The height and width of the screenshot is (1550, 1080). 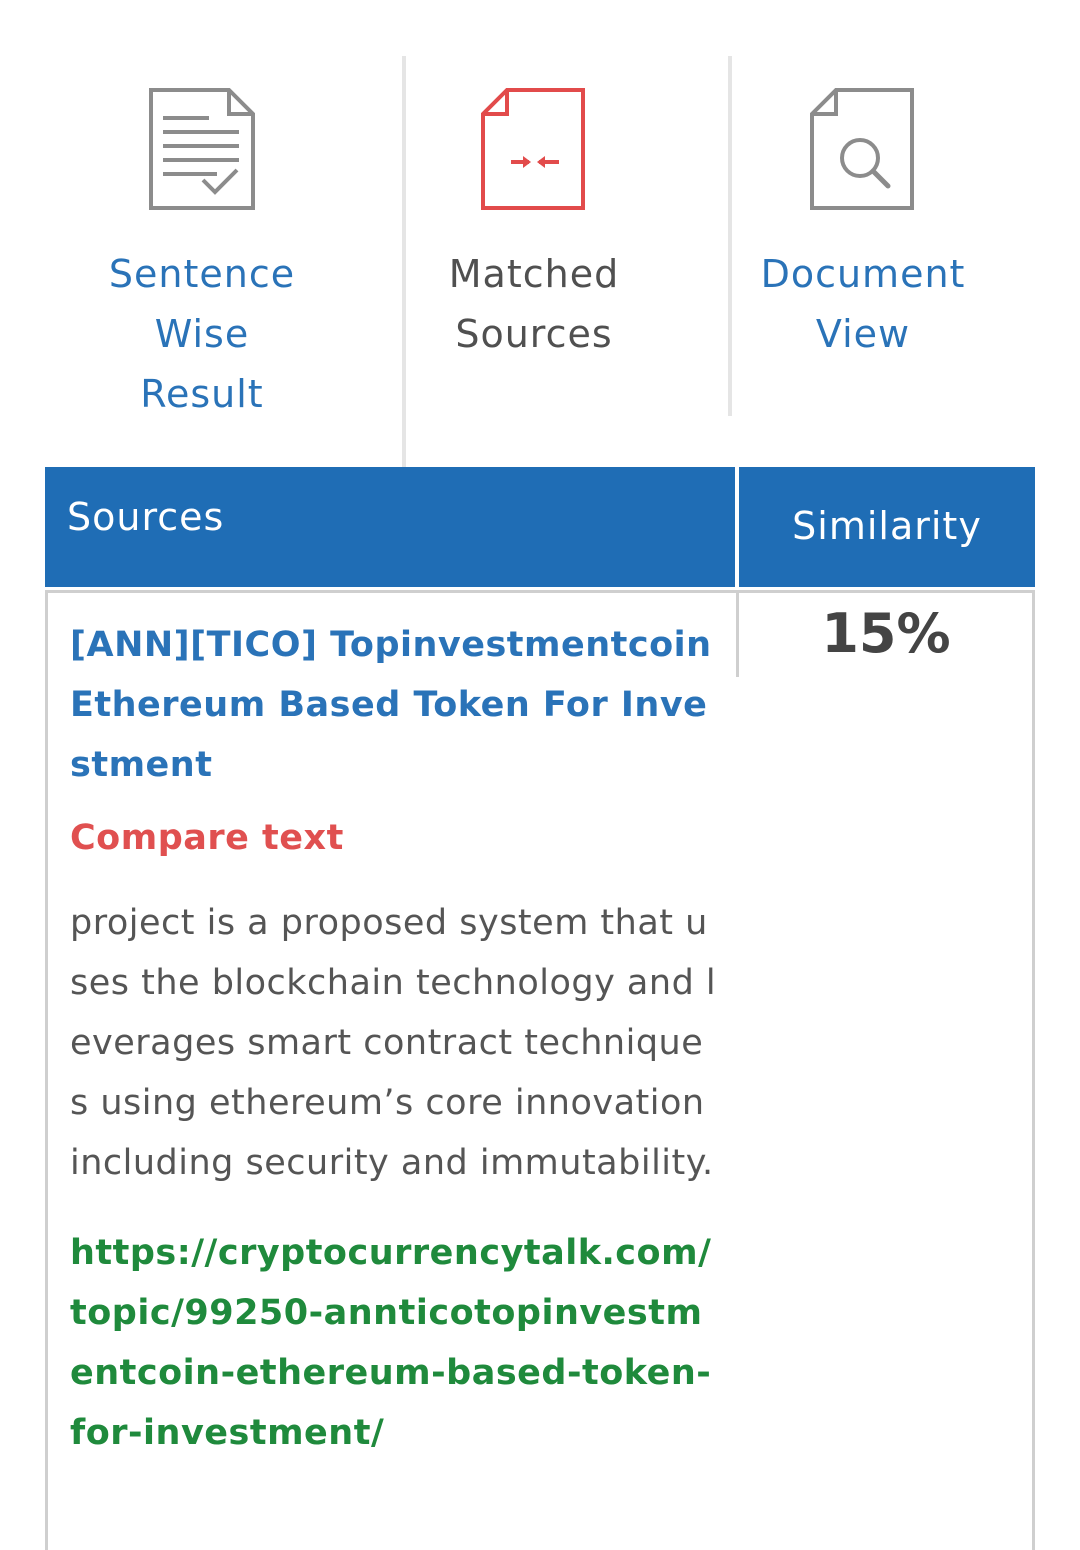 I want to click on column-header-similarity: Similarity, so click(x=887, y=527).